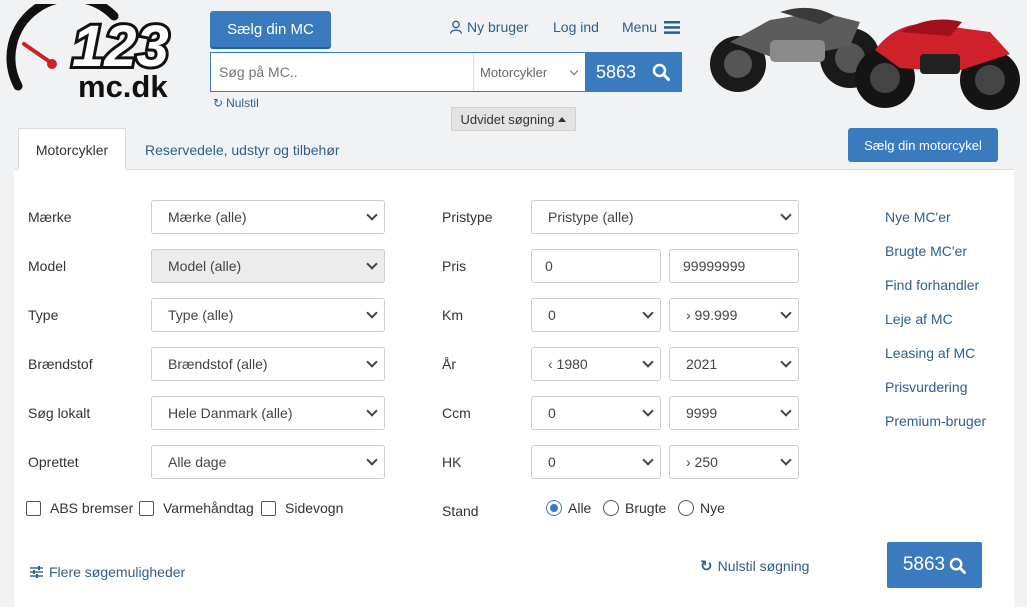 Image resolution: width=1027 pixels, height=607 pixels. Describe the element at coordinates (498, 27) in the screenshot. I see `new-user-label: Ny bruger` at that location.